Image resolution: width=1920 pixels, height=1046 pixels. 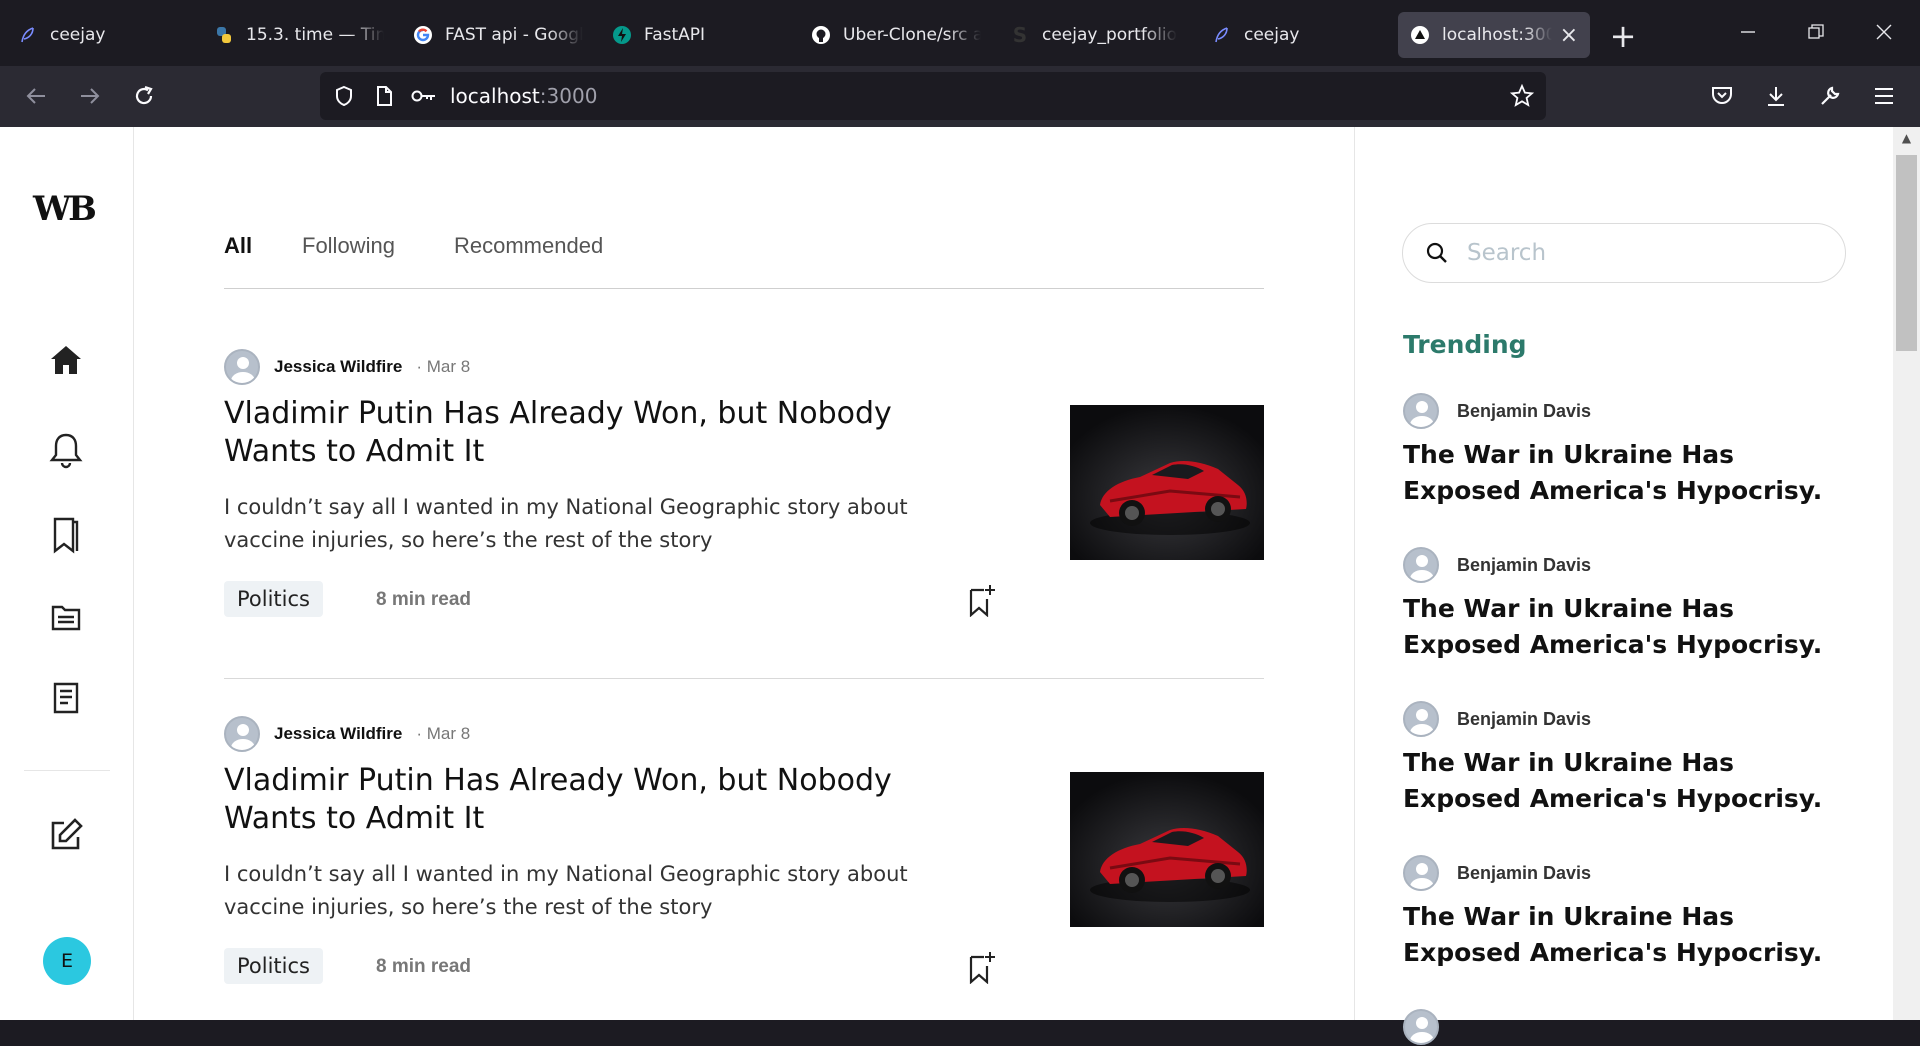 I want to click on scroll-thumb, so click(x=1906, y=253).